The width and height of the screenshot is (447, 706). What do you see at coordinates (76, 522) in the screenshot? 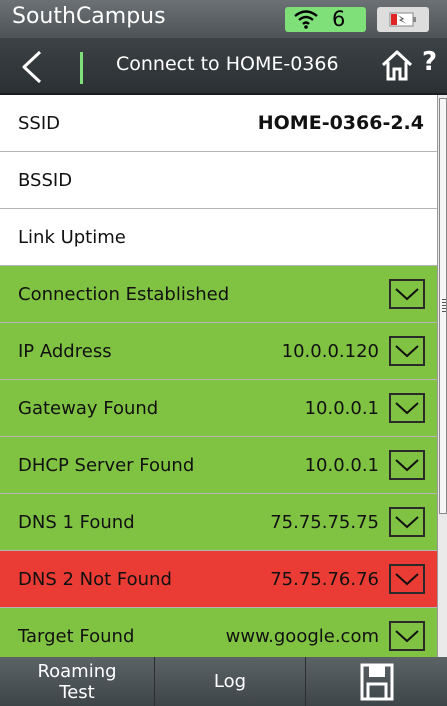
I see `row-label: DNS 1 Found` at bounding box center [76, 522].